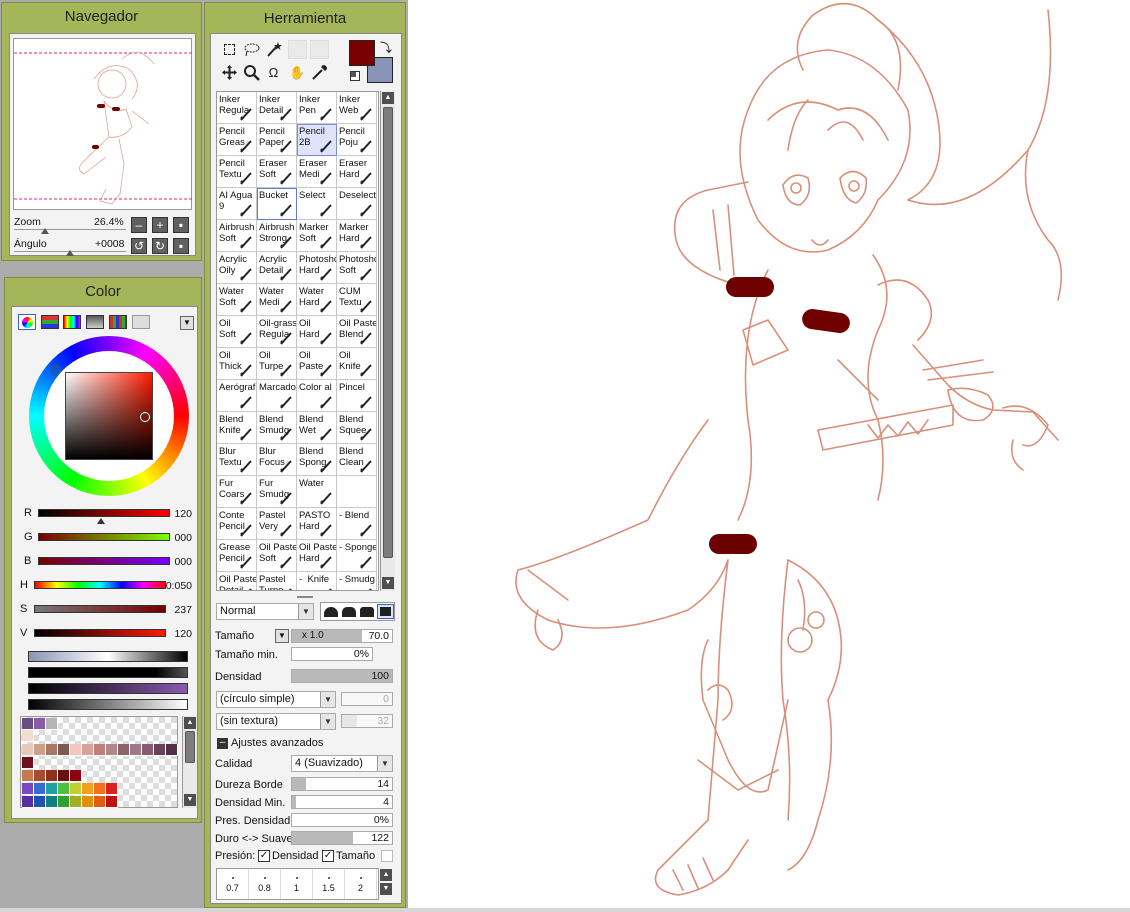 The height and width of the screenshot is (912, 1130). I want to click on brush-tool-item, so click(357, 492).